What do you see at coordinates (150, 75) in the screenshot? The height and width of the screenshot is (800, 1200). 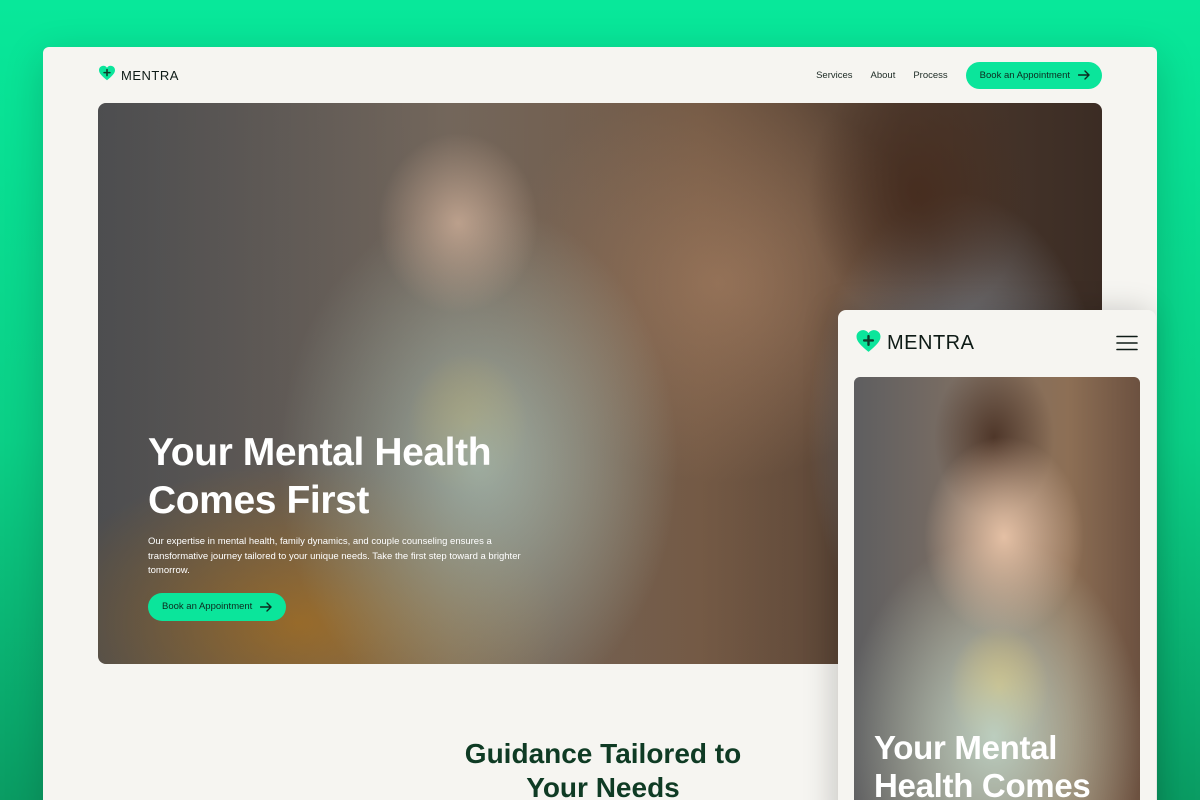 I see `brand-name: MENTRA` at bounding box center [150, 75].